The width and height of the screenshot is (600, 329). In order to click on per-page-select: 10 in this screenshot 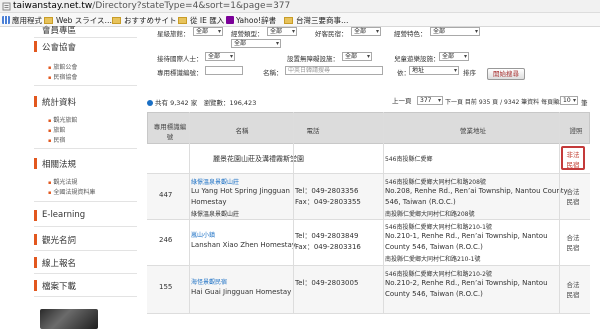, I will do `click(569, 100)`.